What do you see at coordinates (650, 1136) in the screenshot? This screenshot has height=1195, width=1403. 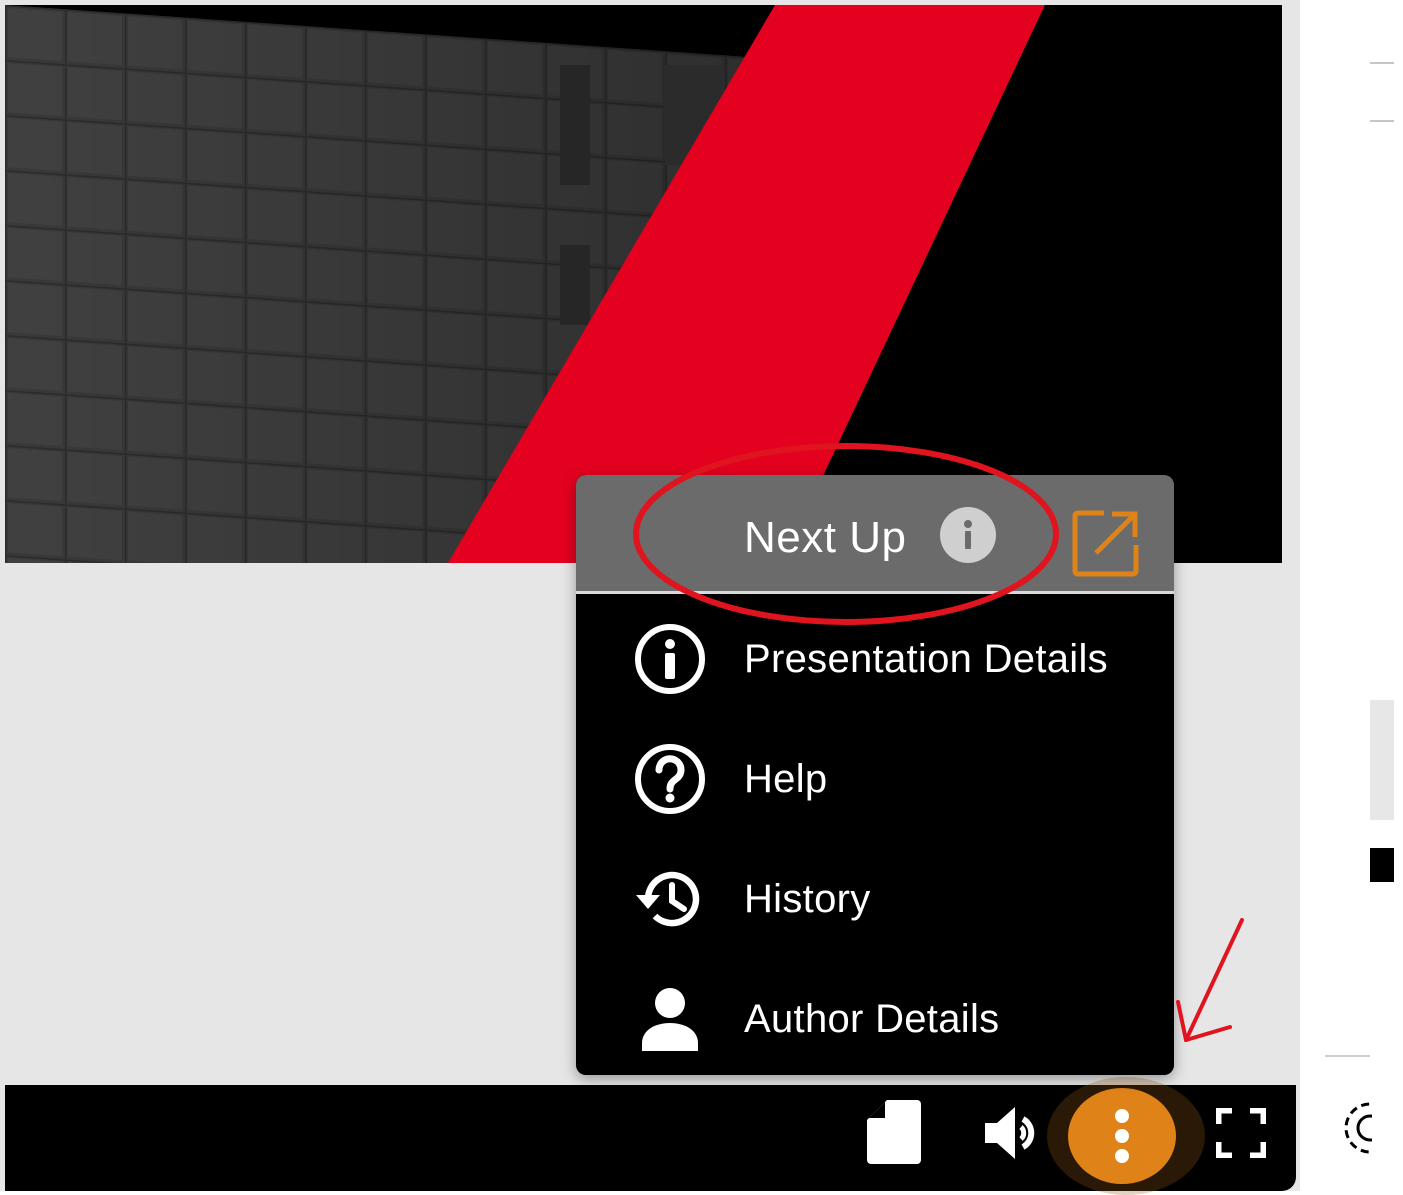 I see `player-control-bar` at bounding box center [650, 1136].